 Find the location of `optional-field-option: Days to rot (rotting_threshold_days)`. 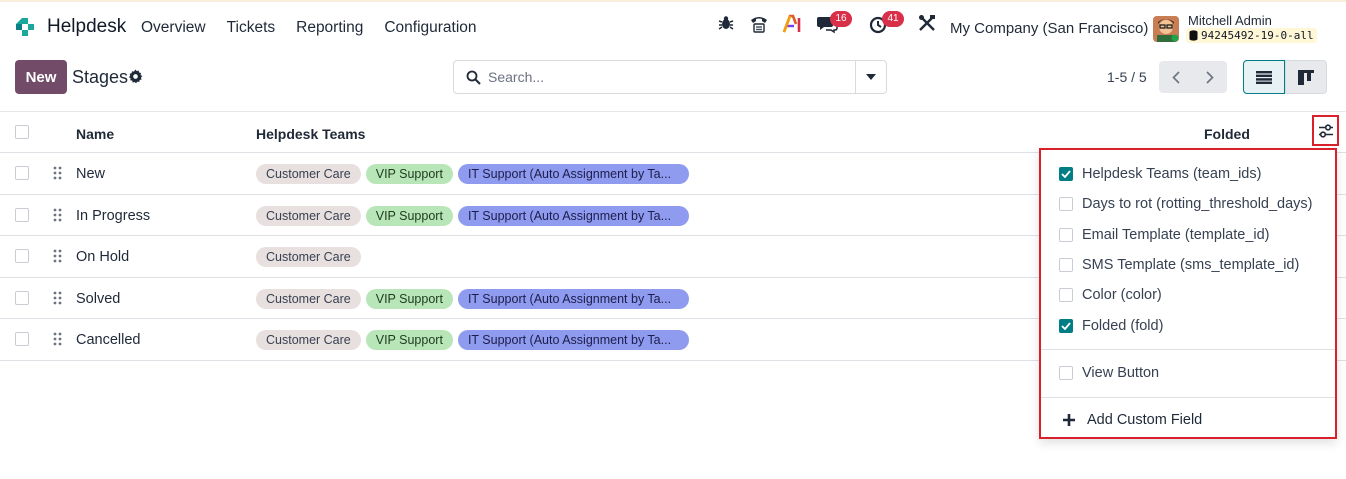

optional-field-option: Days to rot (rotting_threshold_days) is located at coordinates (1186, 204).